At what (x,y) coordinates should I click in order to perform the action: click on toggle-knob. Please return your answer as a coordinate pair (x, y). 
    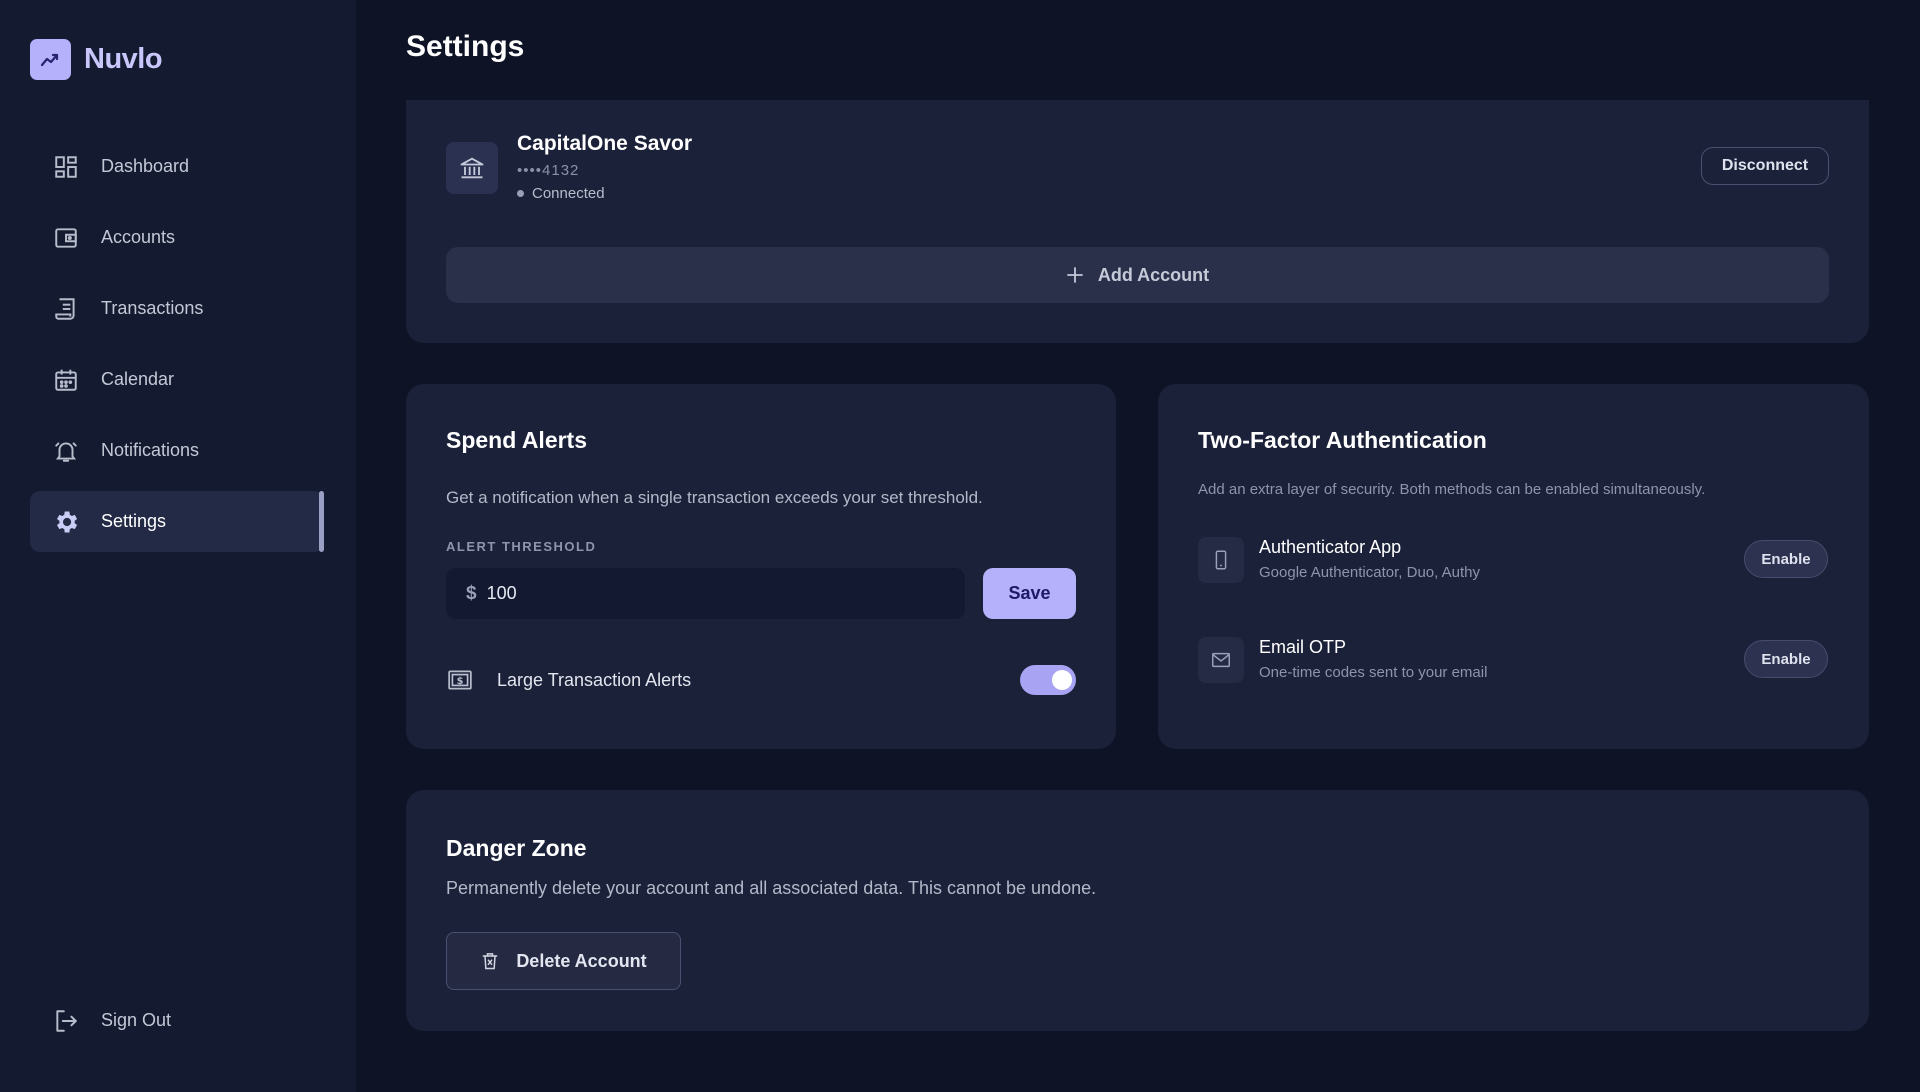
    Looking at the image, I should click on (1062, 680).